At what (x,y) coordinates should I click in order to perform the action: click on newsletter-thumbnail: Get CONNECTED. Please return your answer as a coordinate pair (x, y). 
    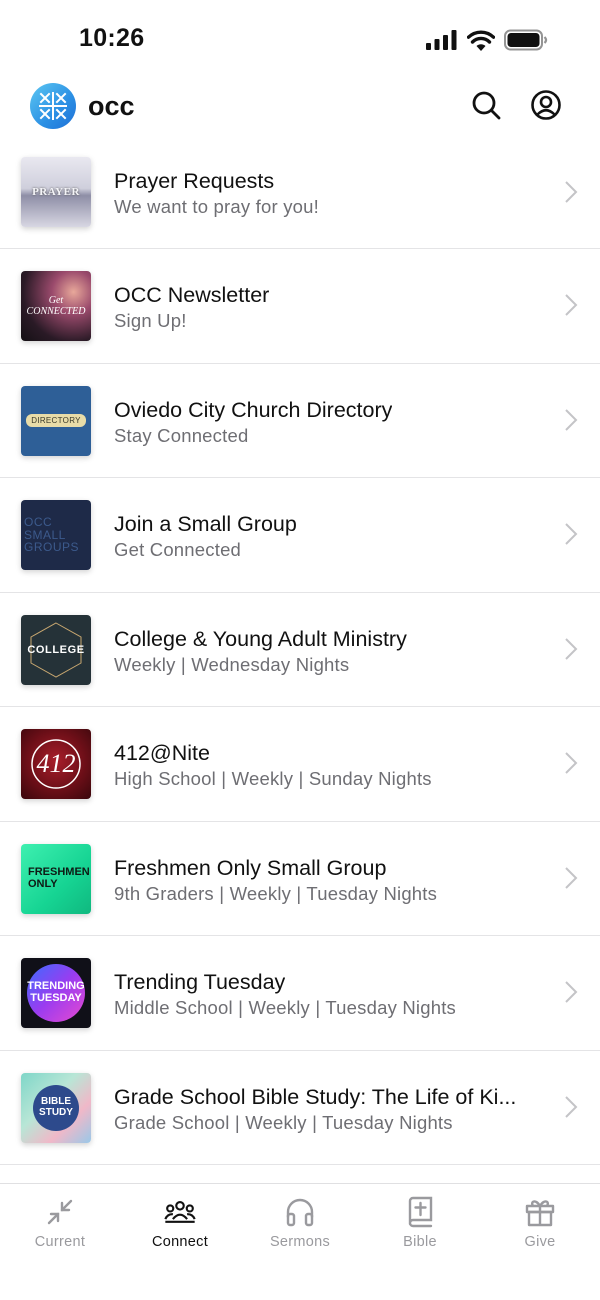
    Looking at the image, I should click on (56, 306).